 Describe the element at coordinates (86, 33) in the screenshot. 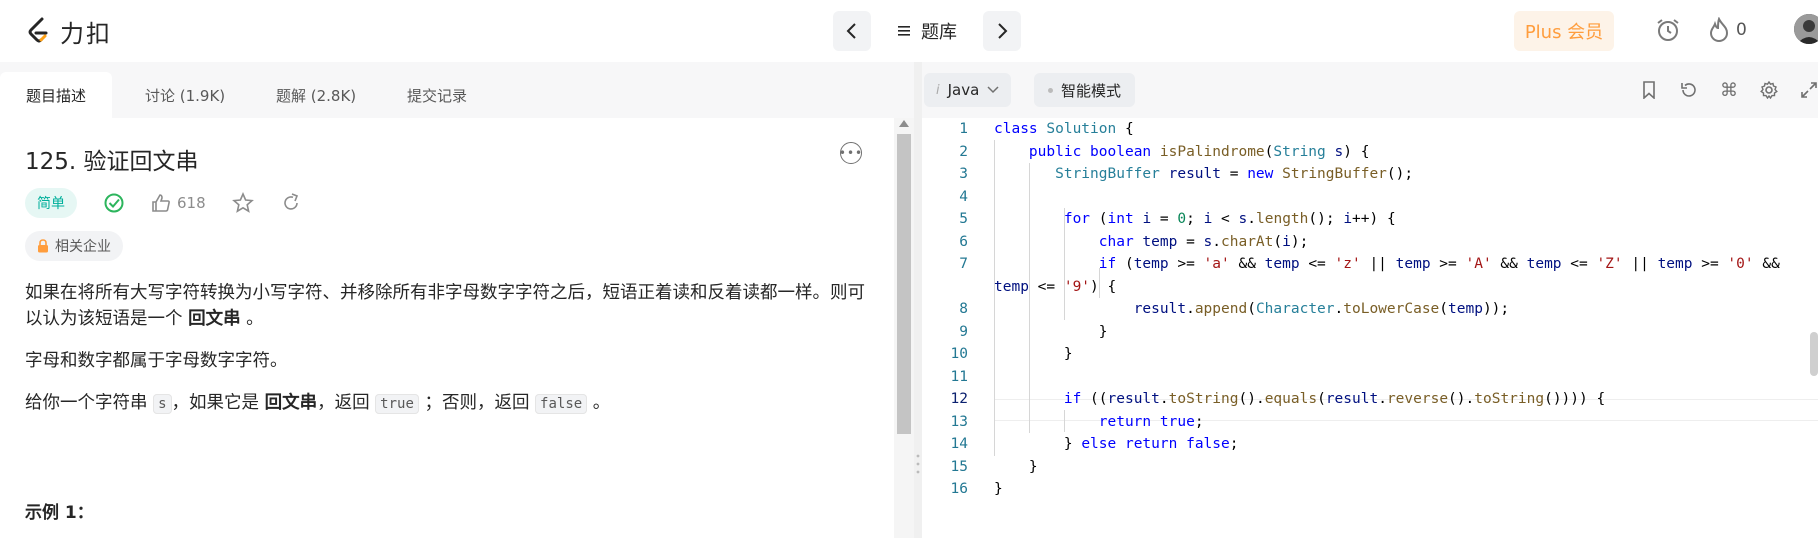

I see `logo-text: 力扣` at that location.